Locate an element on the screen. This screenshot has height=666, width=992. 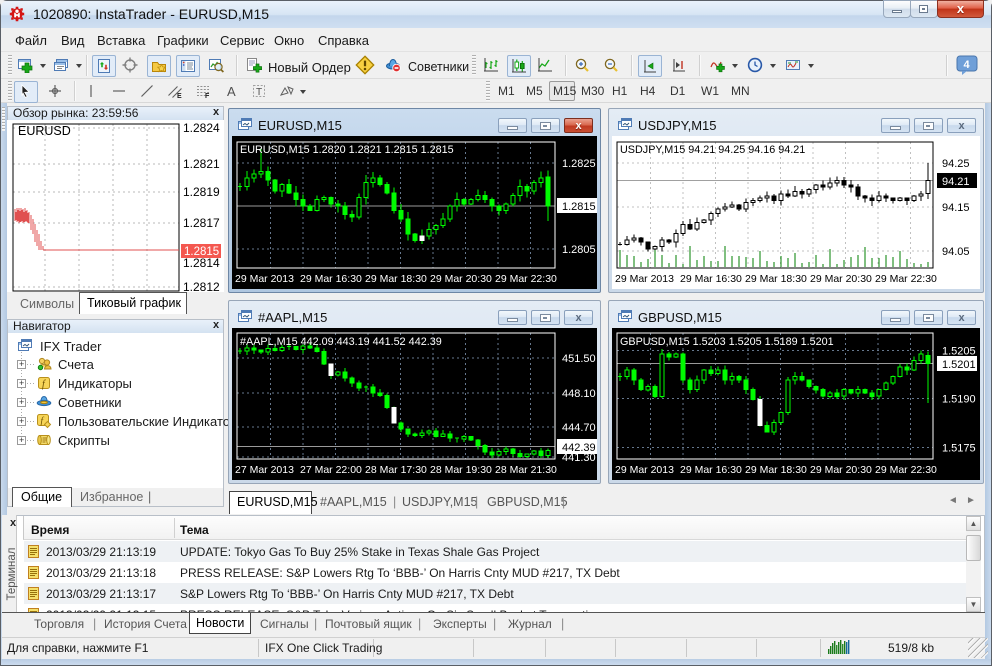
svg-text: 4 is located at coordinates (967, 65).